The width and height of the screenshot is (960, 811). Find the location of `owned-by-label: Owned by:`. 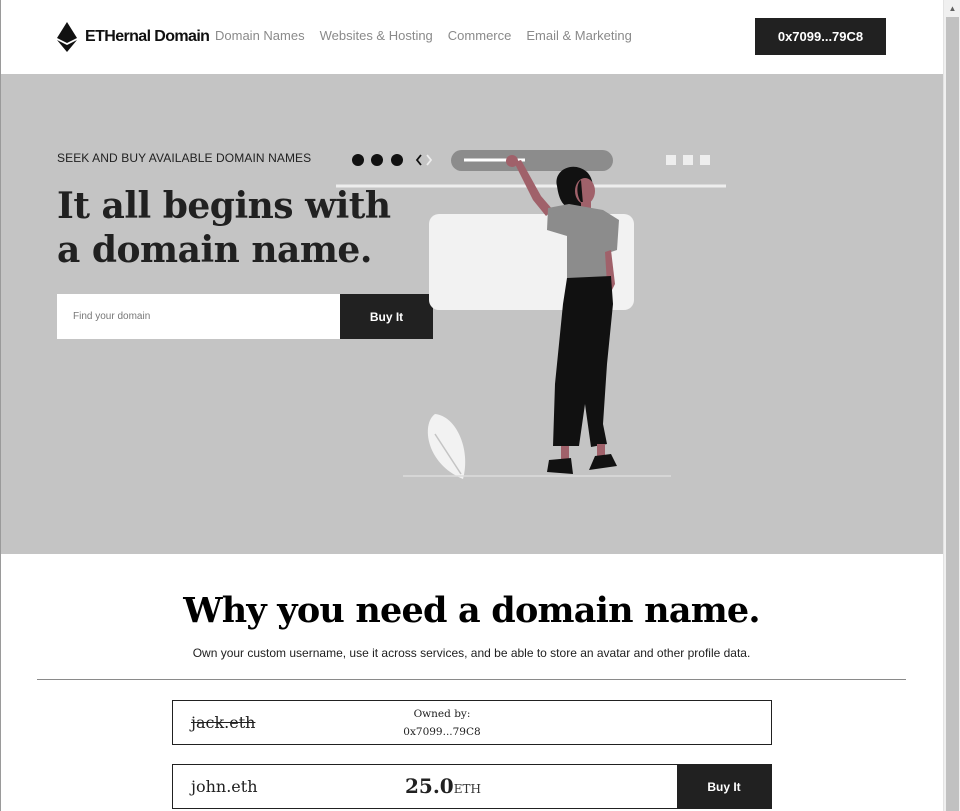

owned-by-label: Owned by: is located at coordinates (442, 714).